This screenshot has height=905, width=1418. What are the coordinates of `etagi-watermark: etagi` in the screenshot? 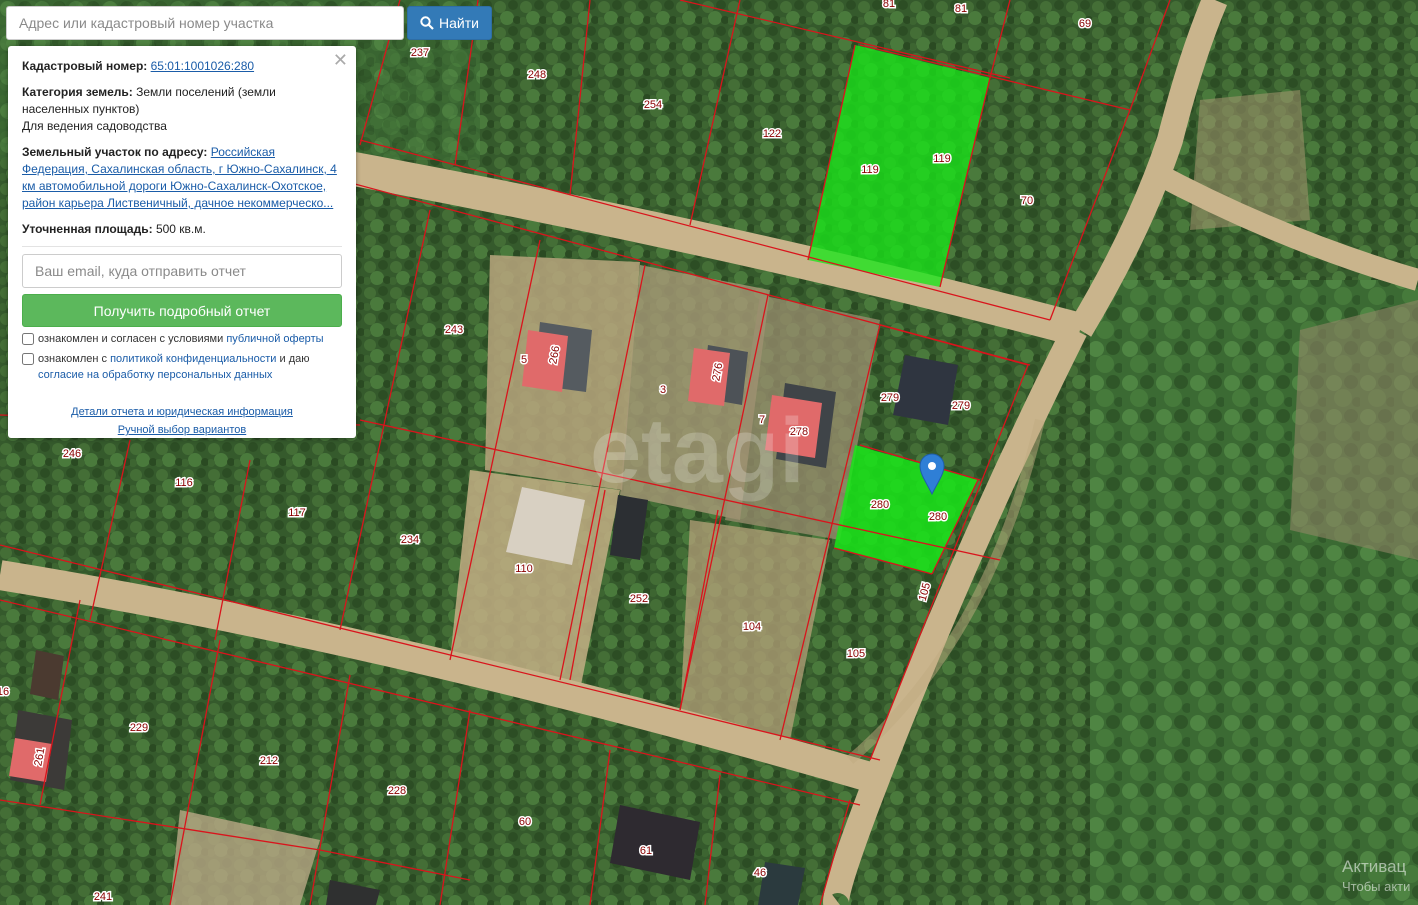 It's located at (697, 451).